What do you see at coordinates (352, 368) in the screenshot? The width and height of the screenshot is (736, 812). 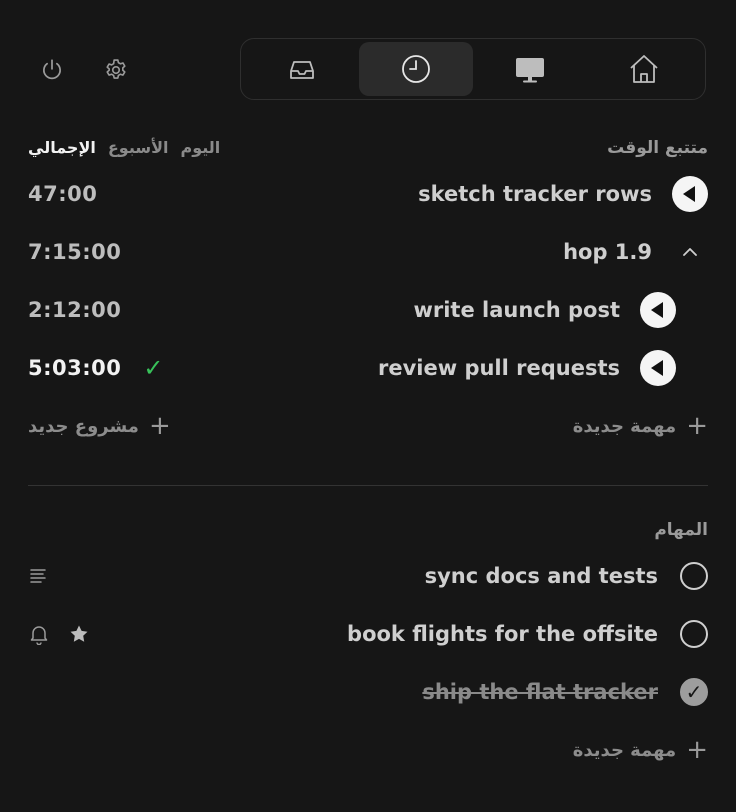 I see `tracker-row: 5:03:00 ✓ review pull requests` at bounding box center [352, 368].